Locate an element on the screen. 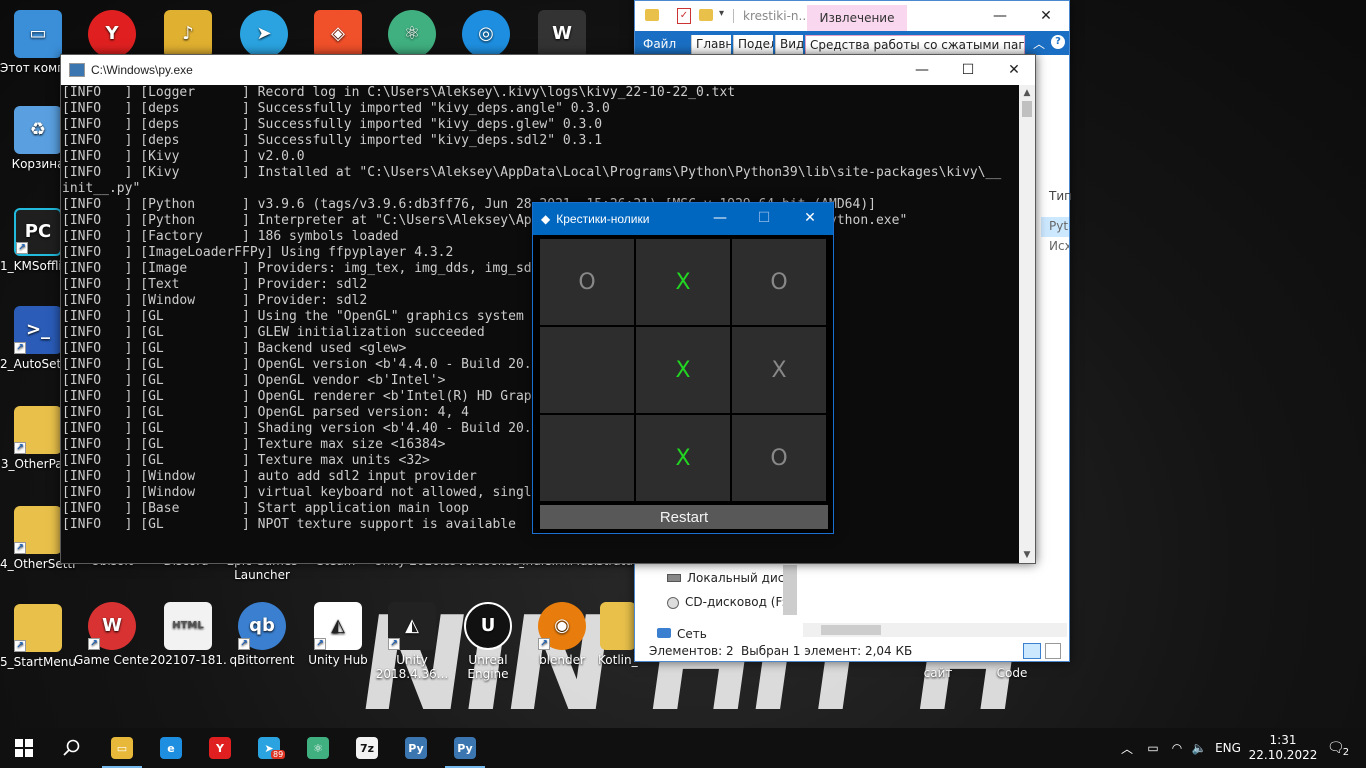  desktop-icon-blender: ◉ ↗ blender is located at coordinates (562, 634).